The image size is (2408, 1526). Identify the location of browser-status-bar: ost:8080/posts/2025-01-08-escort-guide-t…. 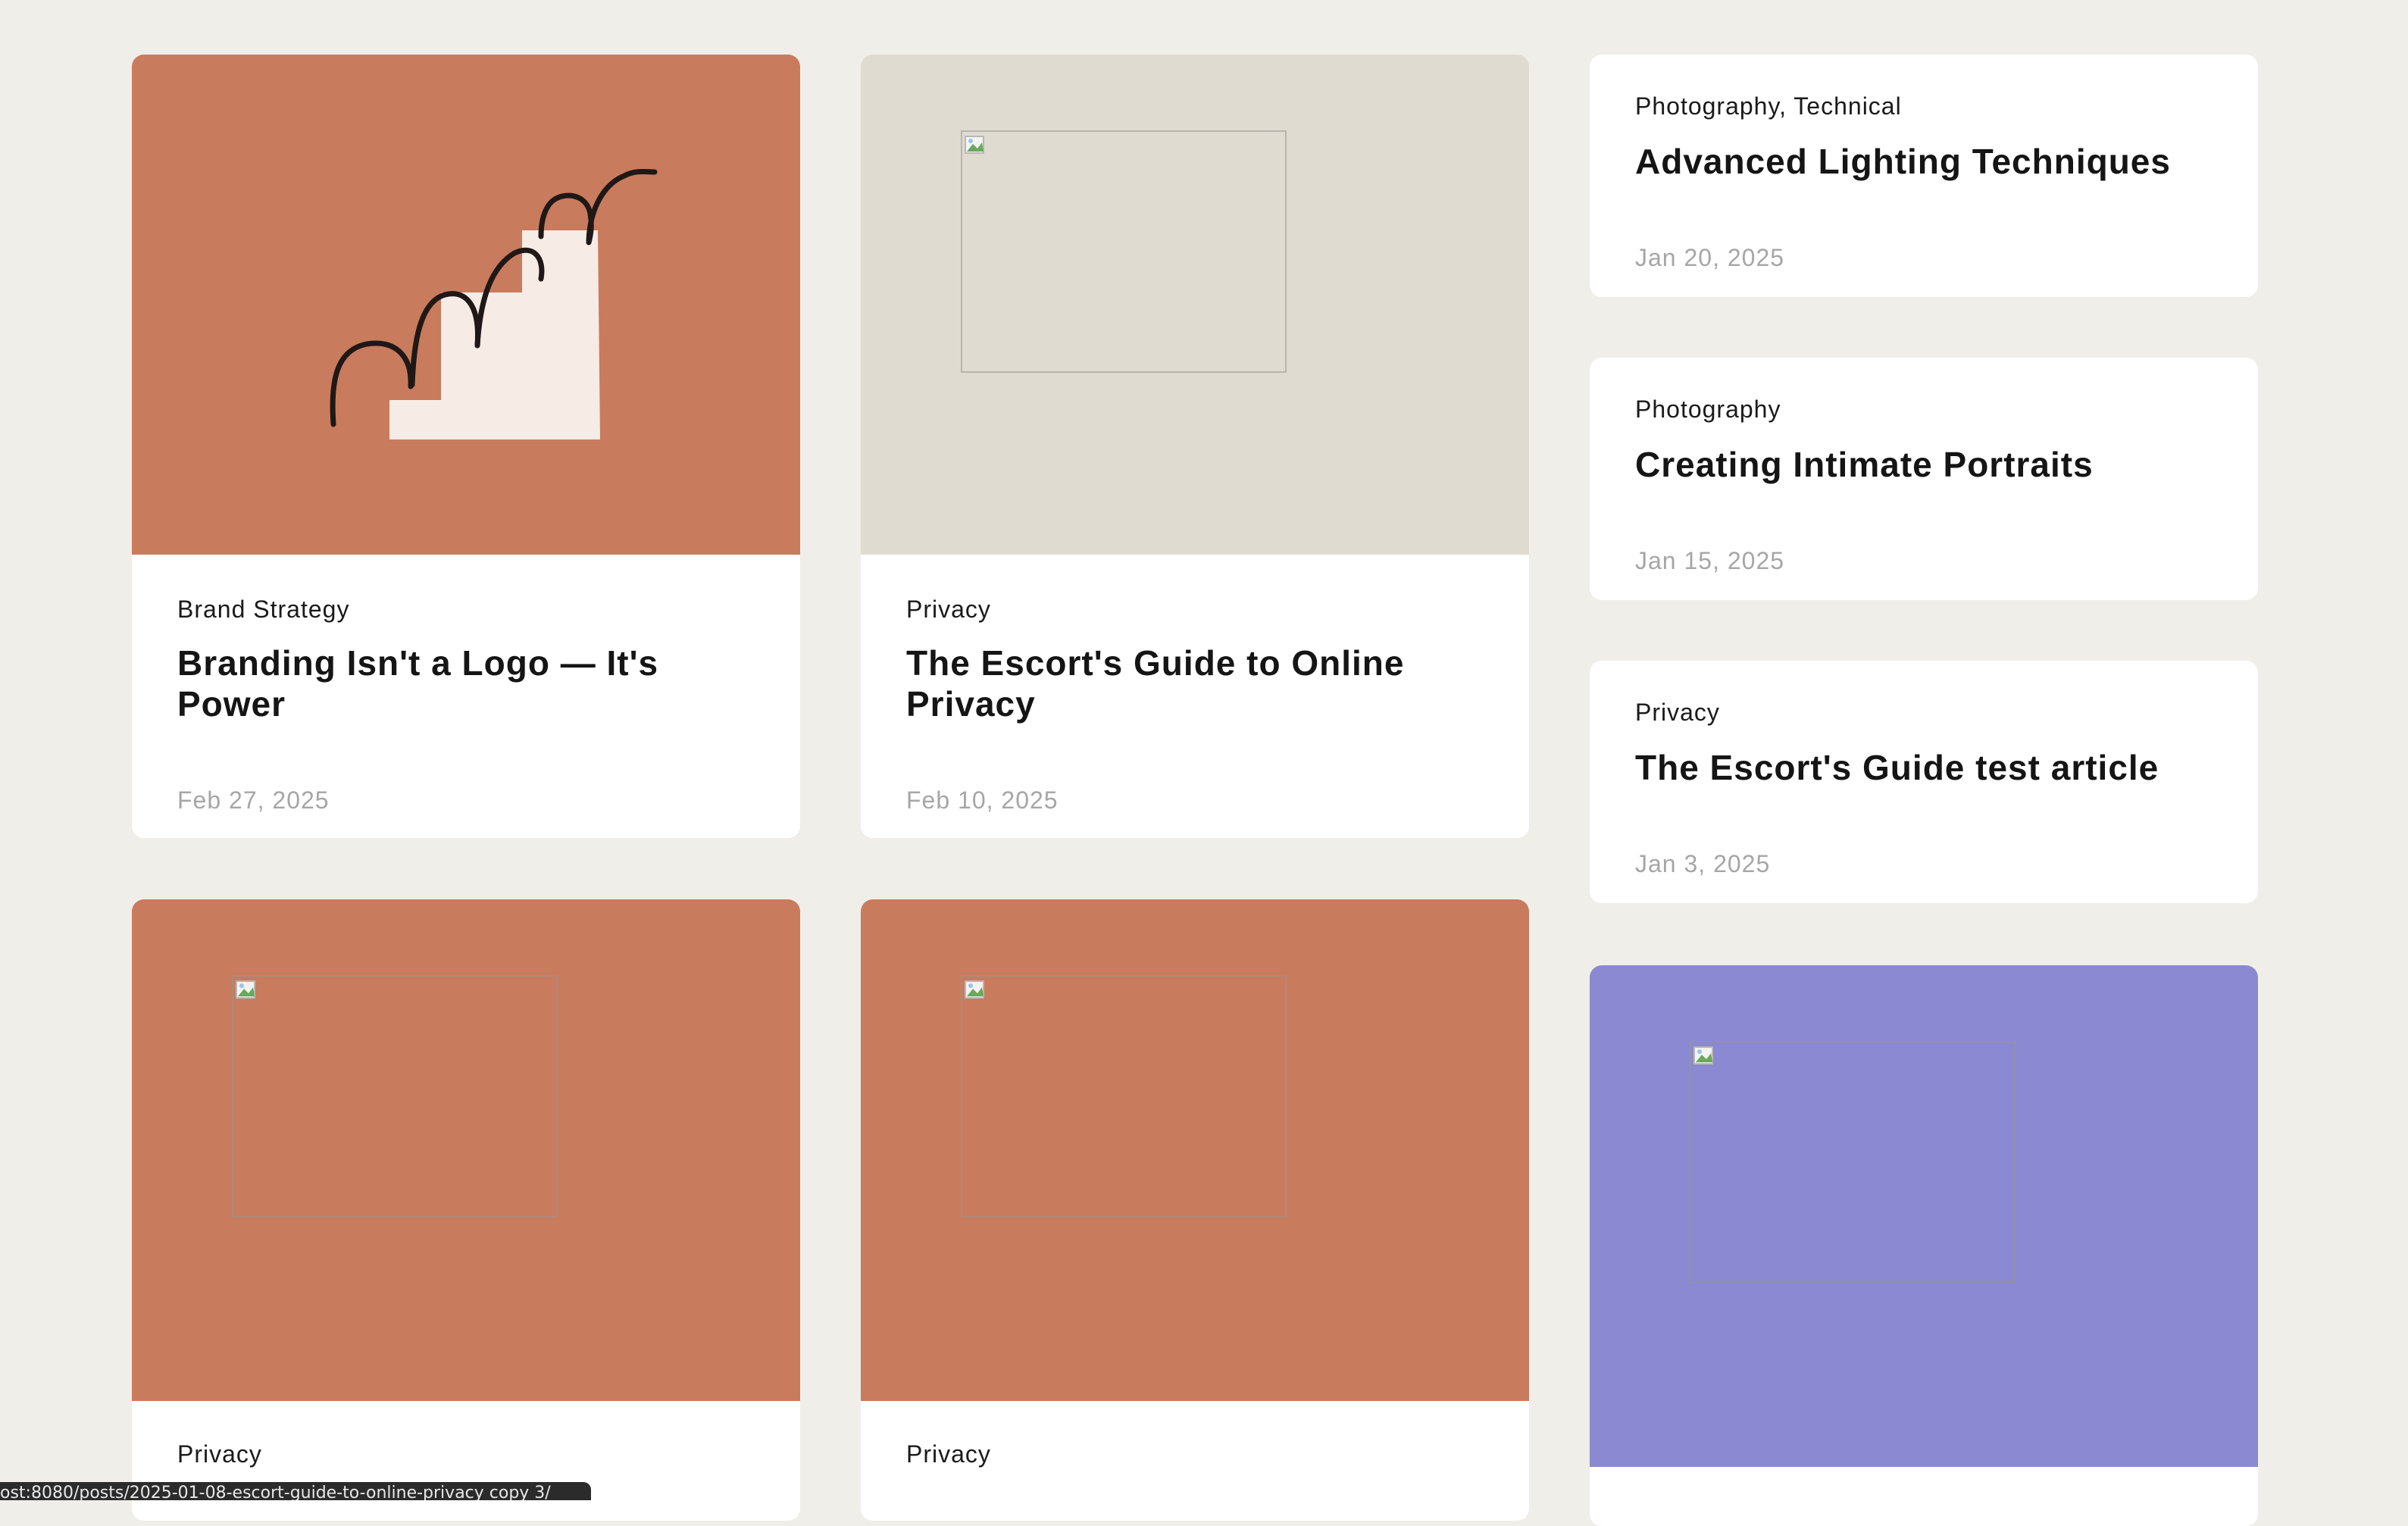
(295, 1491).